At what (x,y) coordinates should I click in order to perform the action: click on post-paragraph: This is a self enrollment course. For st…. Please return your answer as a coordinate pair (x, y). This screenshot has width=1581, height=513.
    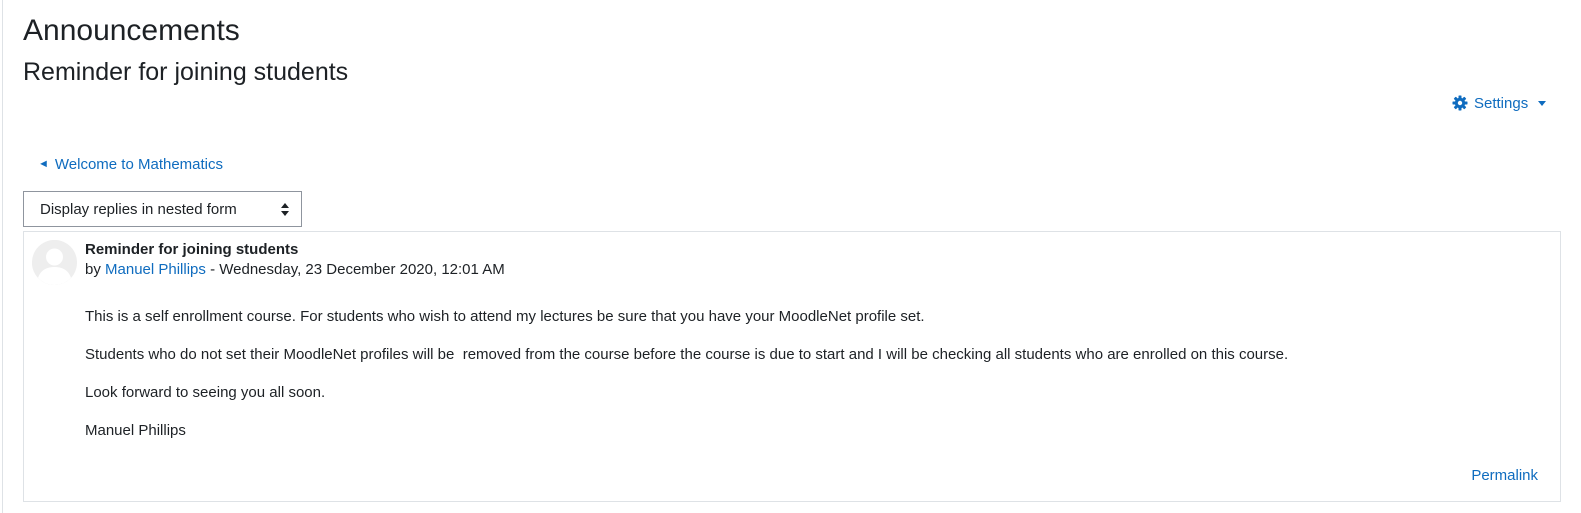
    Looking at the image, I should click on (505, 316).